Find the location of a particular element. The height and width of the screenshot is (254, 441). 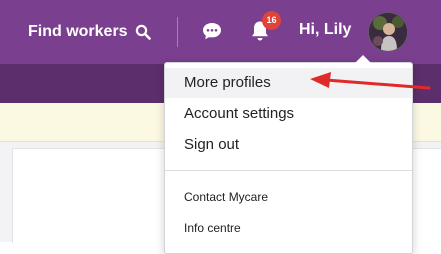

search-icon is located at coordinates (143, 32).